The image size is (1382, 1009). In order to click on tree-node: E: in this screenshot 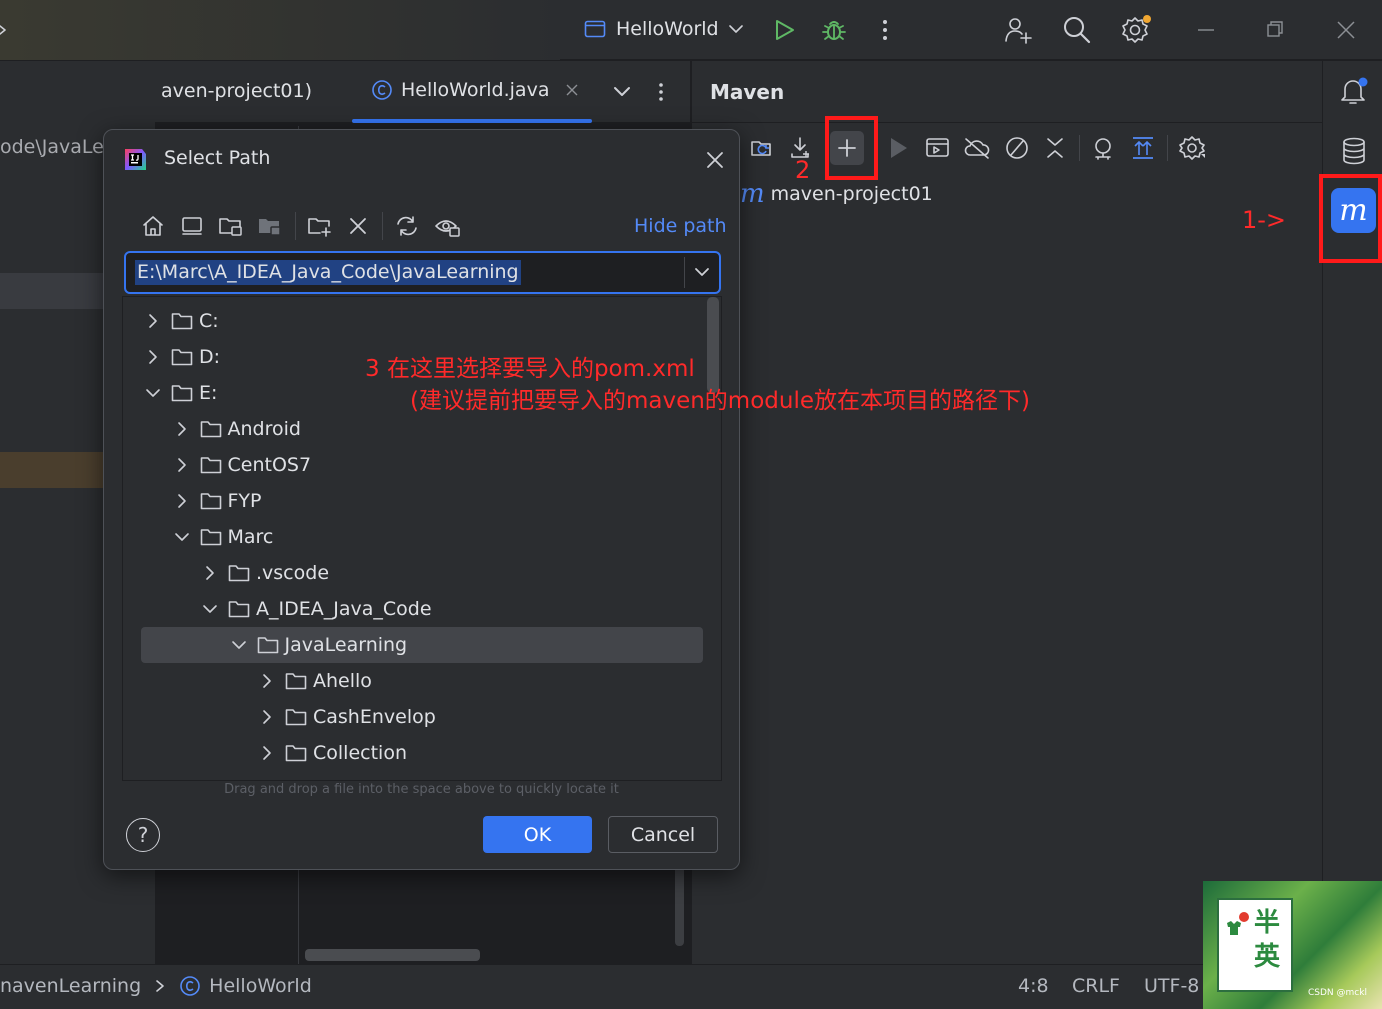, I will do `click(181, 393)`.